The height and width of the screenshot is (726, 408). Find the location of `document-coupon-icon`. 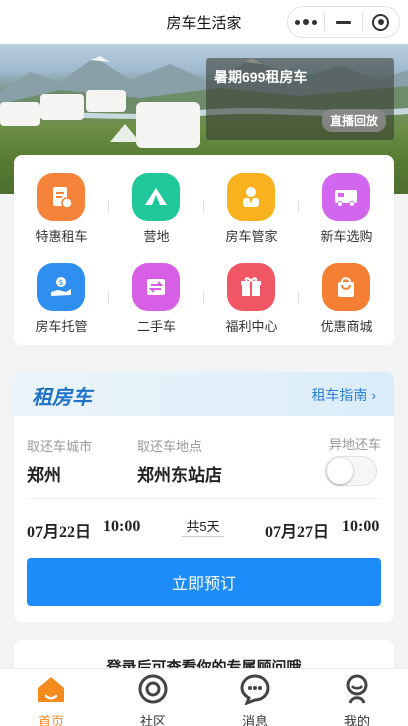

document-coupon-icon is located at coordinates (61, 197).